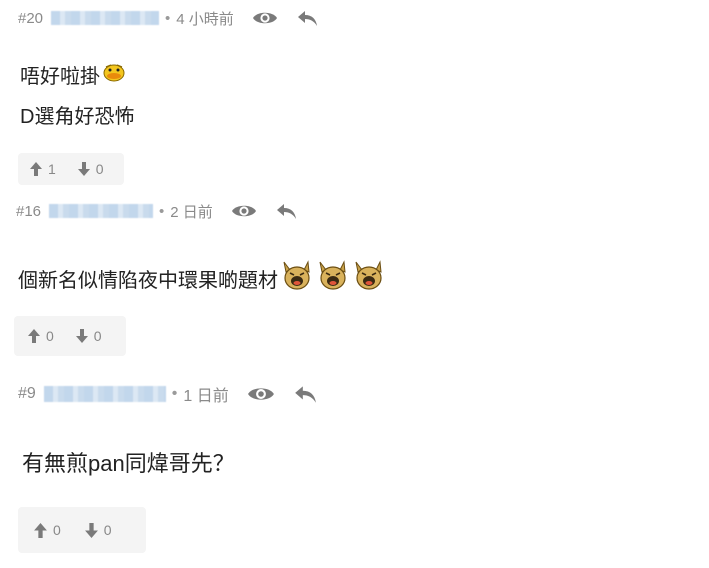 The width and height of the screenshot is (709, 568). Describe the element at coordinates (52, 169) in the screenshot. I see `upvote-count: 1` at that location.